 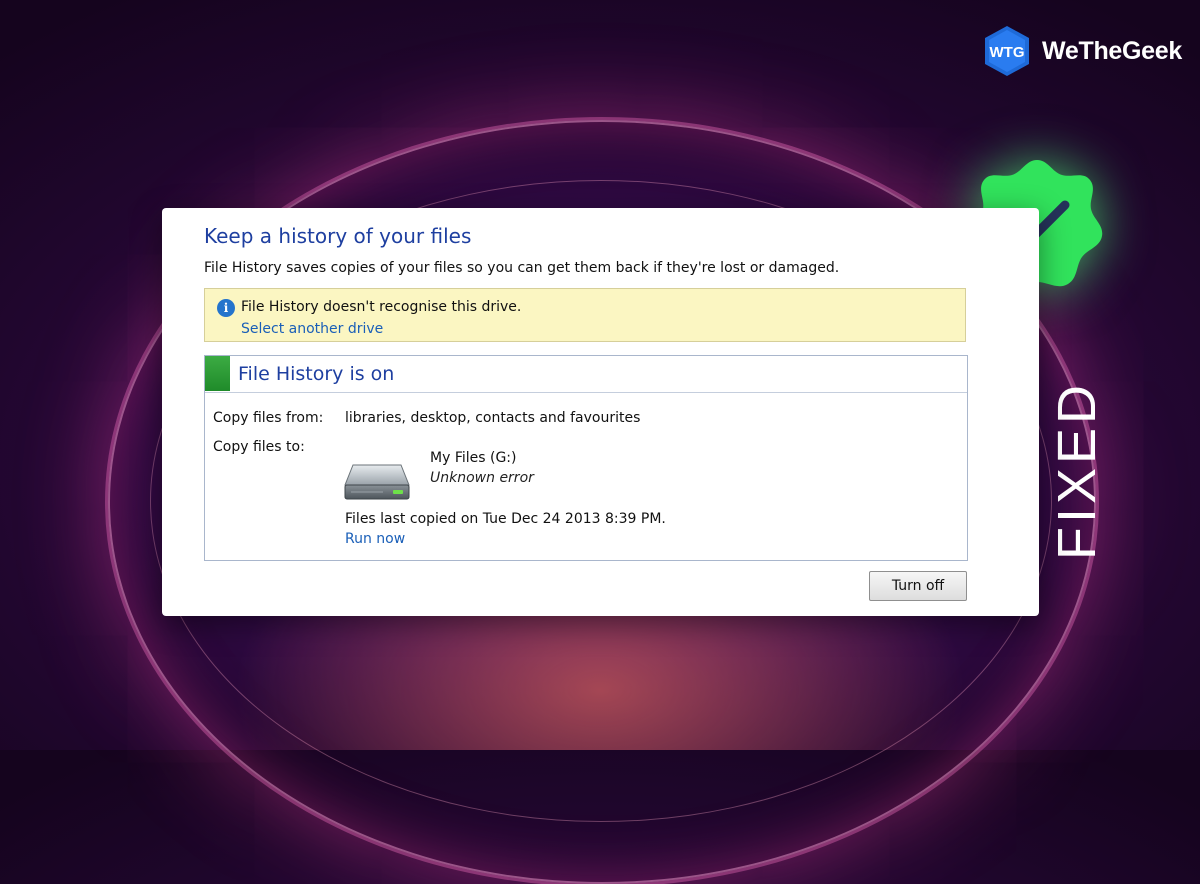 I want to click on brand-logo-icon: WTG, so click(x=1007, y=51).